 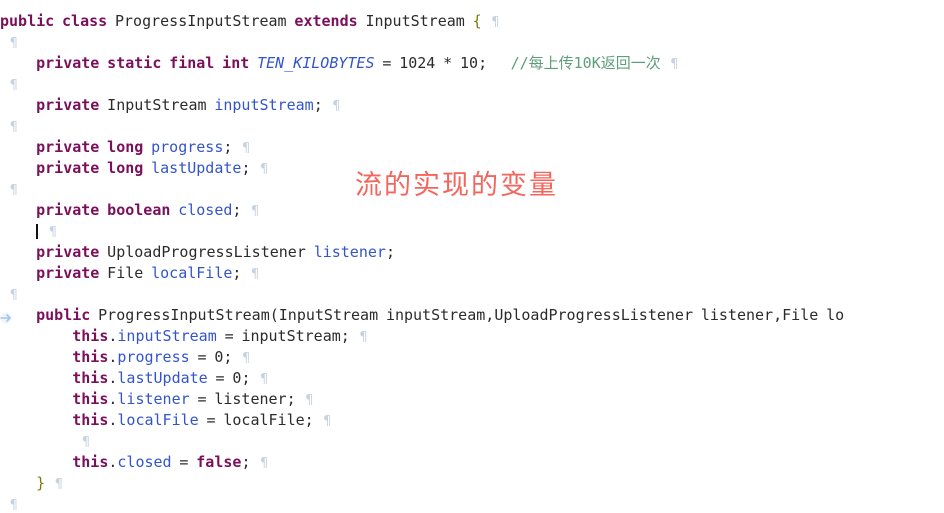 I want to click on change-marker-arrow-icon, so click(x=7, y=317).